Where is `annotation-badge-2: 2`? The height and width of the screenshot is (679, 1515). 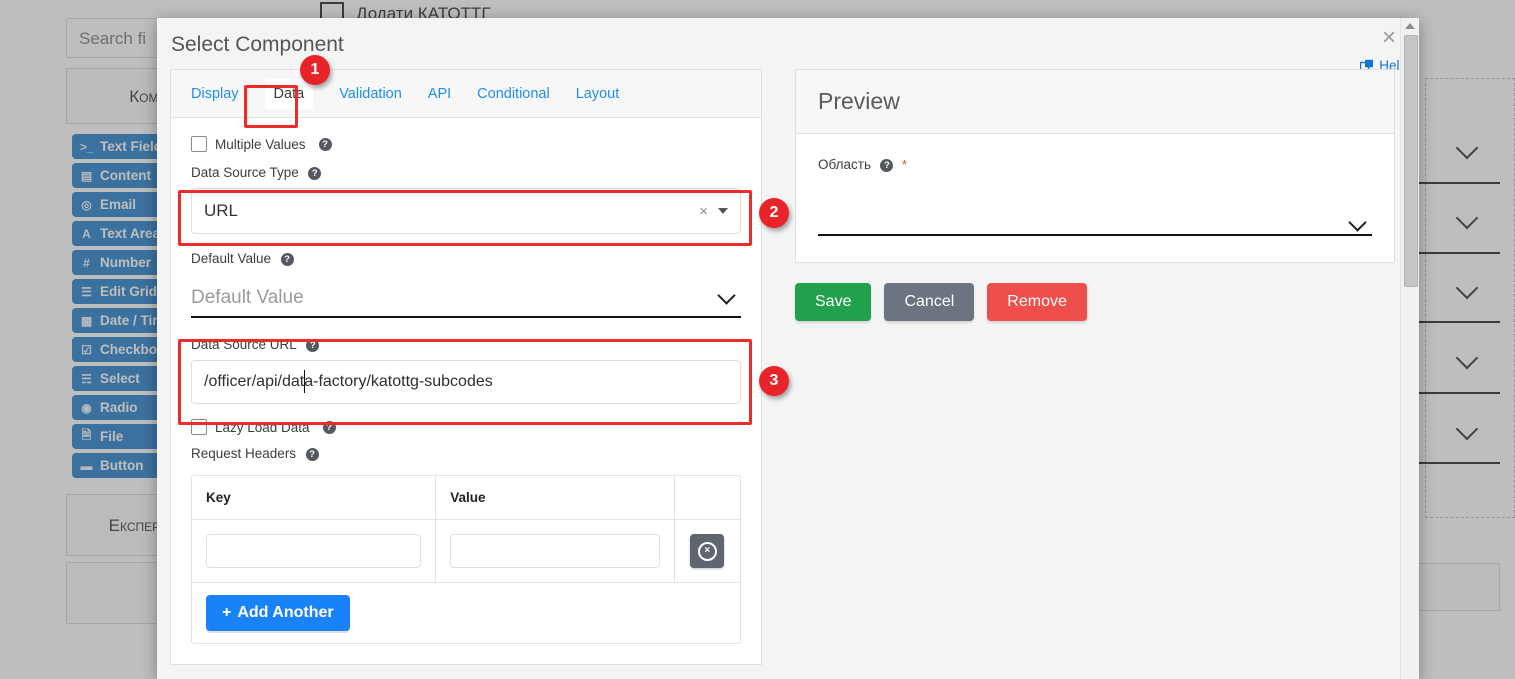 annotation-badge-2: 2 is located at coordinates (774, 213).